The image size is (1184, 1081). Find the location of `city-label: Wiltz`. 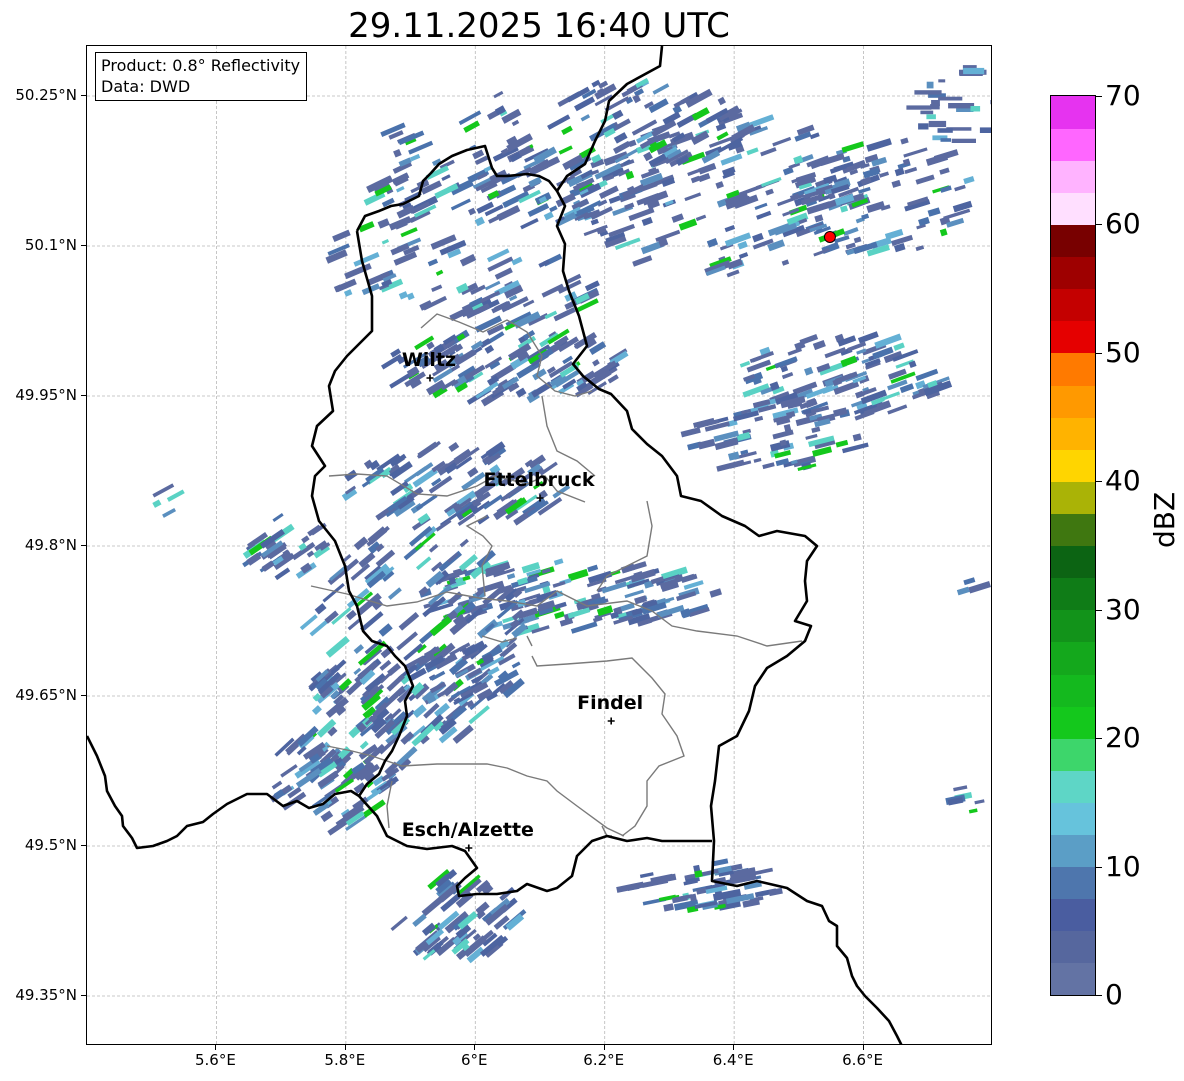

city-label: Wiltz is located at coordinates (429, 360).